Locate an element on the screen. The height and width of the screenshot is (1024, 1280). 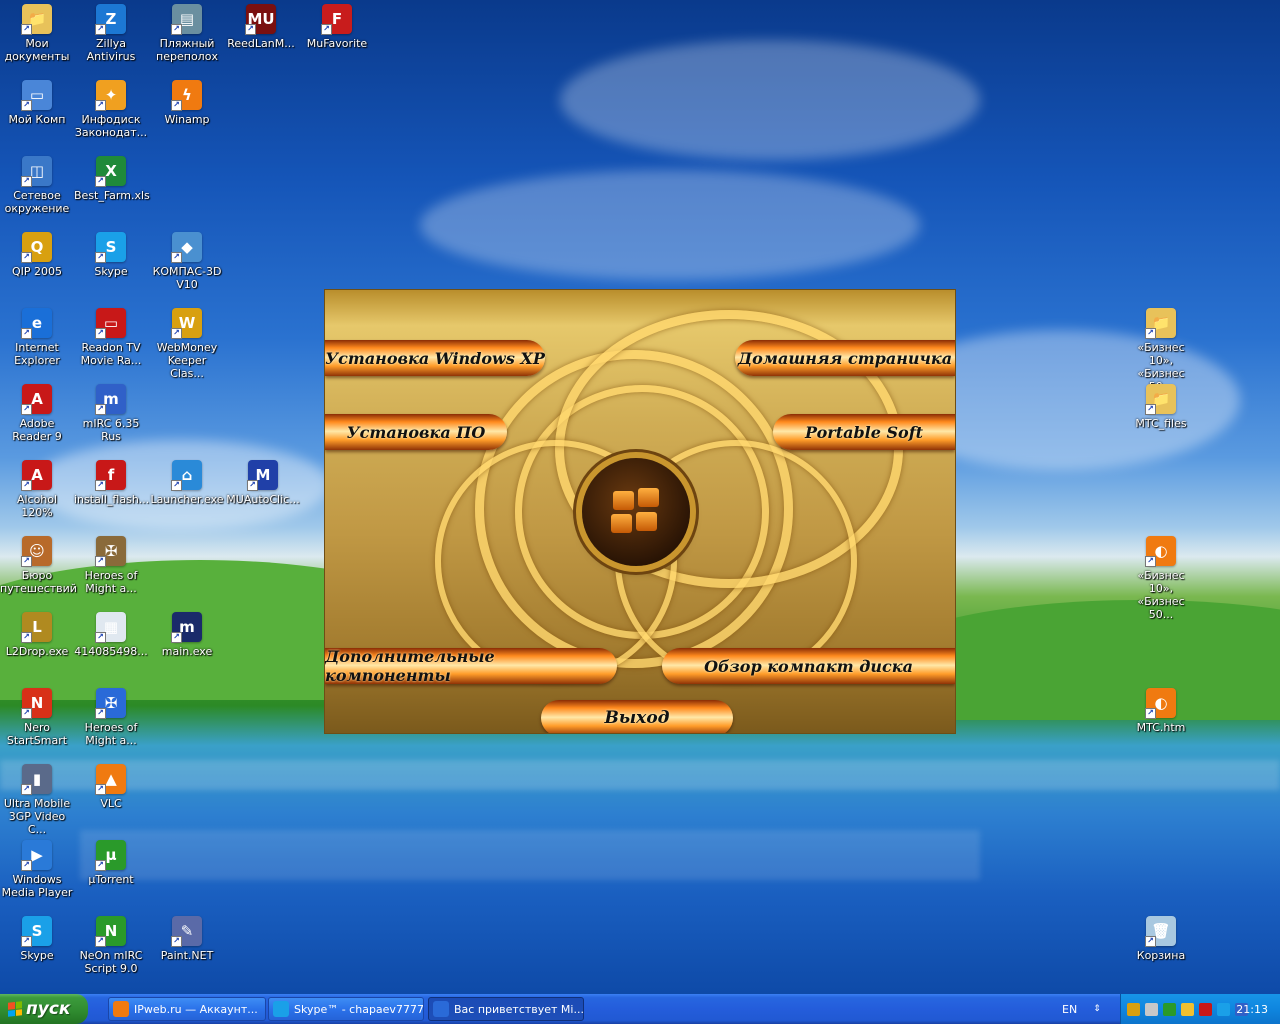
desktop-icon-label: Adobe Reader 9 is located at coordinates (37, 430).